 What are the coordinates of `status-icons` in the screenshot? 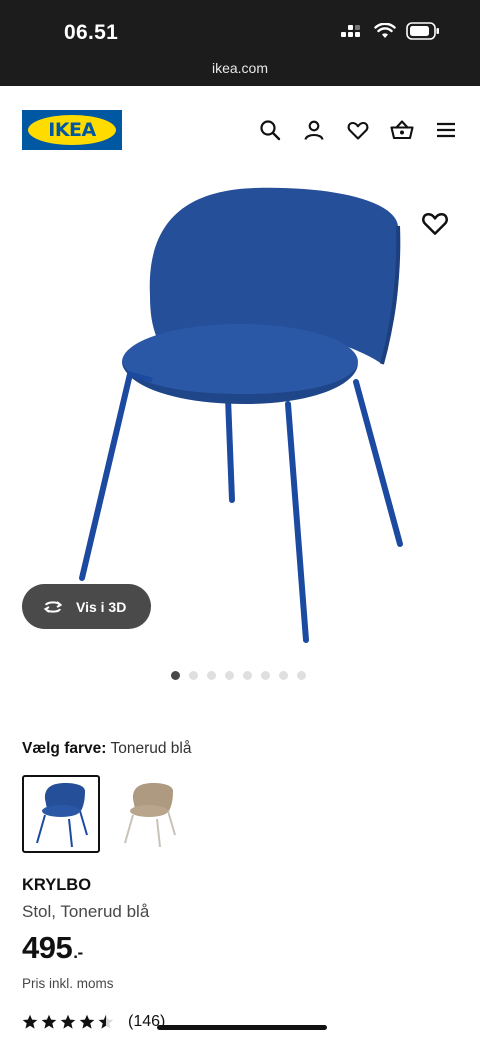 It's located at (390, 31).